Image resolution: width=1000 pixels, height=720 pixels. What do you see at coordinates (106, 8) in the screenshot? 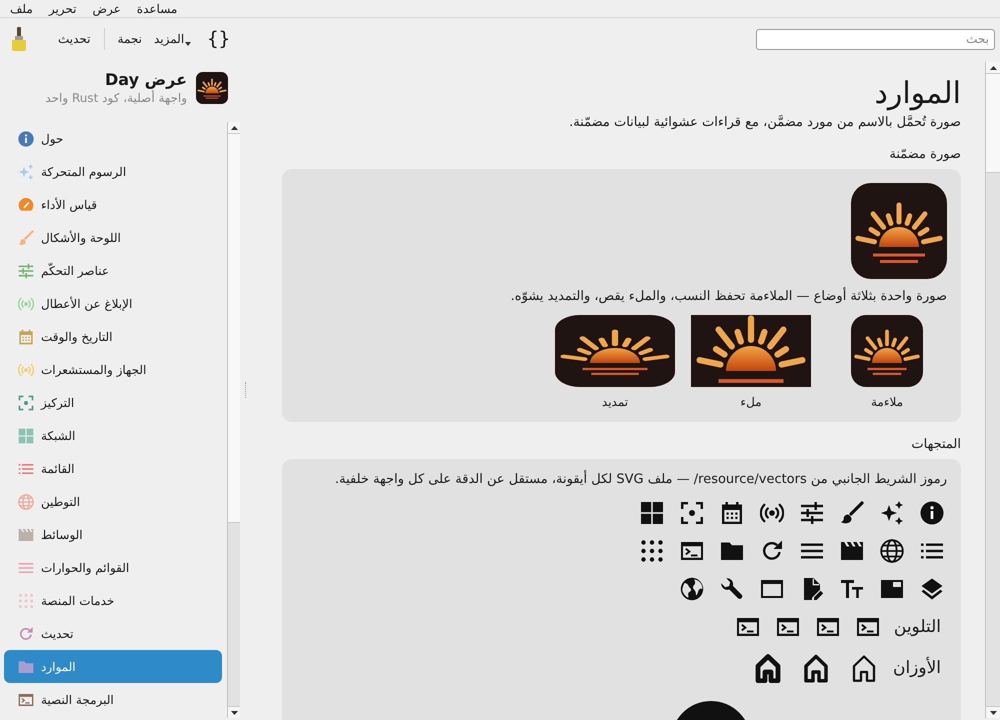
I see `menu-item: عرض` at bounding box center [106, 8].